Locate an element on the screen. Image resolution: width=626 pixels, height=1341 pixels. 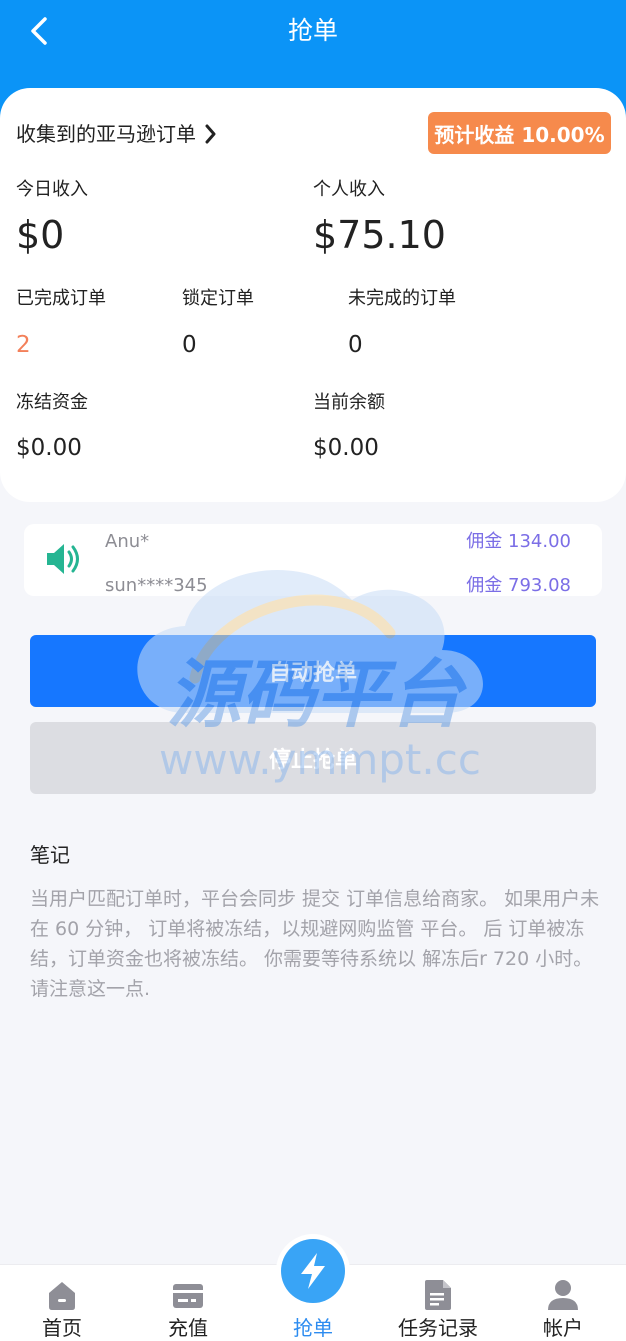
personal-income-value: $75.10 is located at coordinates (379, 235).